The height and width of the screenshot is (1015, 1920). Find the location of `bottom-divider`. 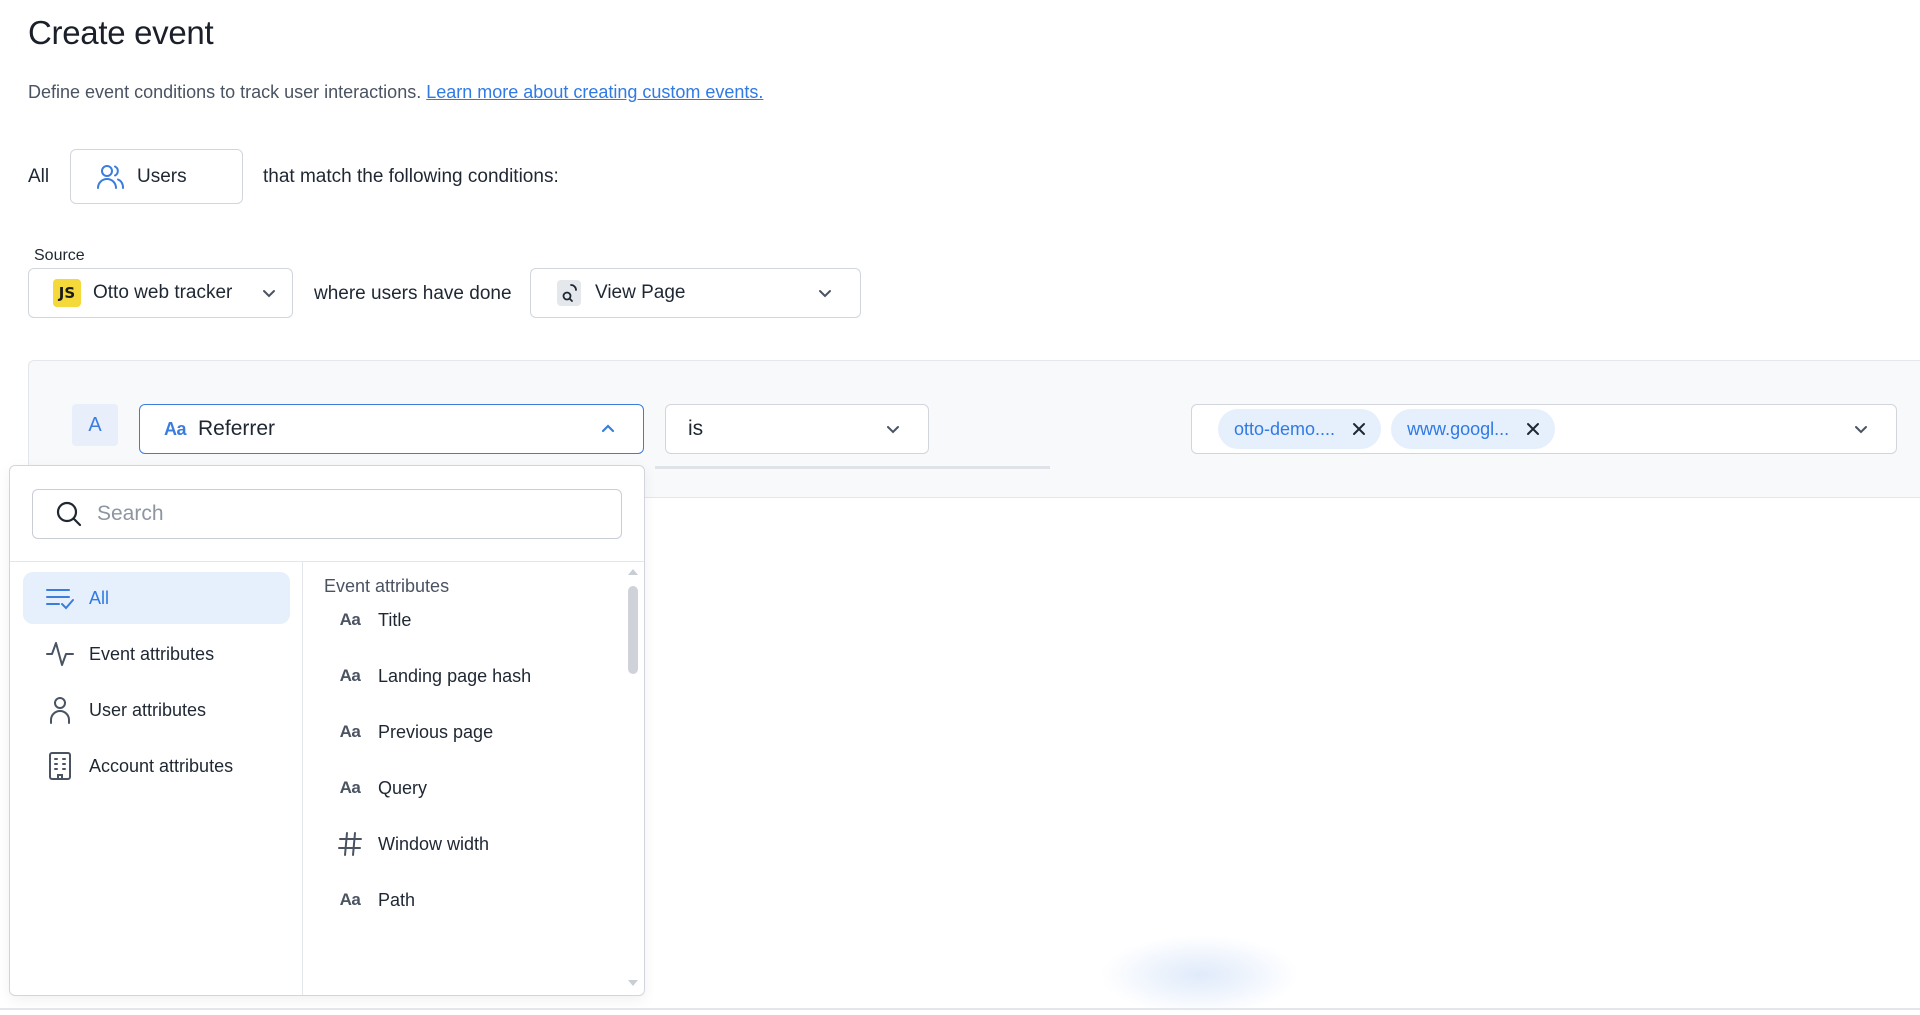

bottom-divider is located at coordinates (960, 1009).